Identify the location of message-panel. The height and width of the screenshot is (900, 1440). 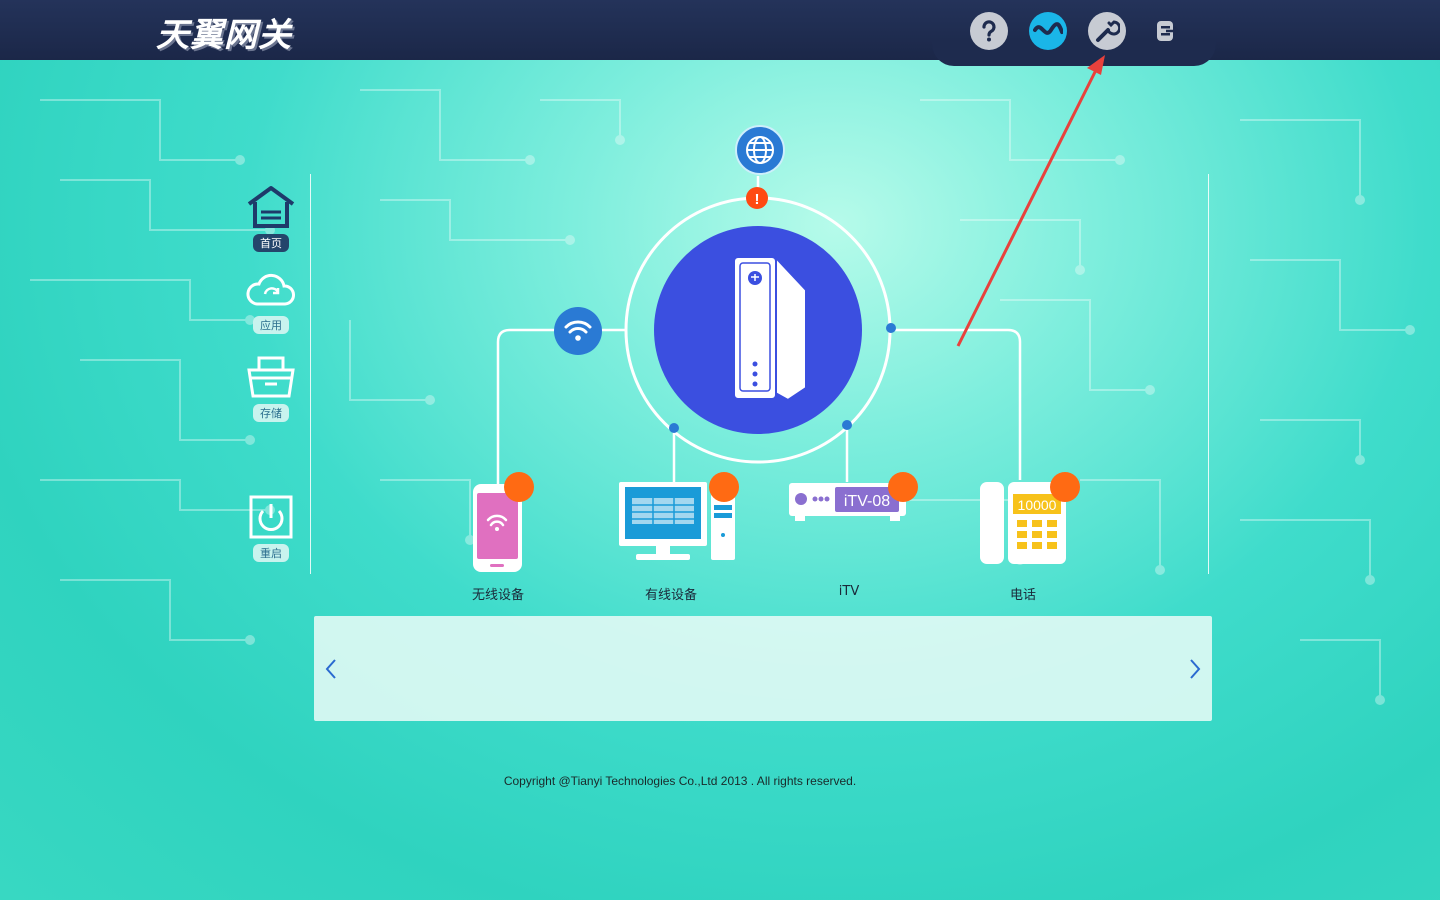
(763, 668).